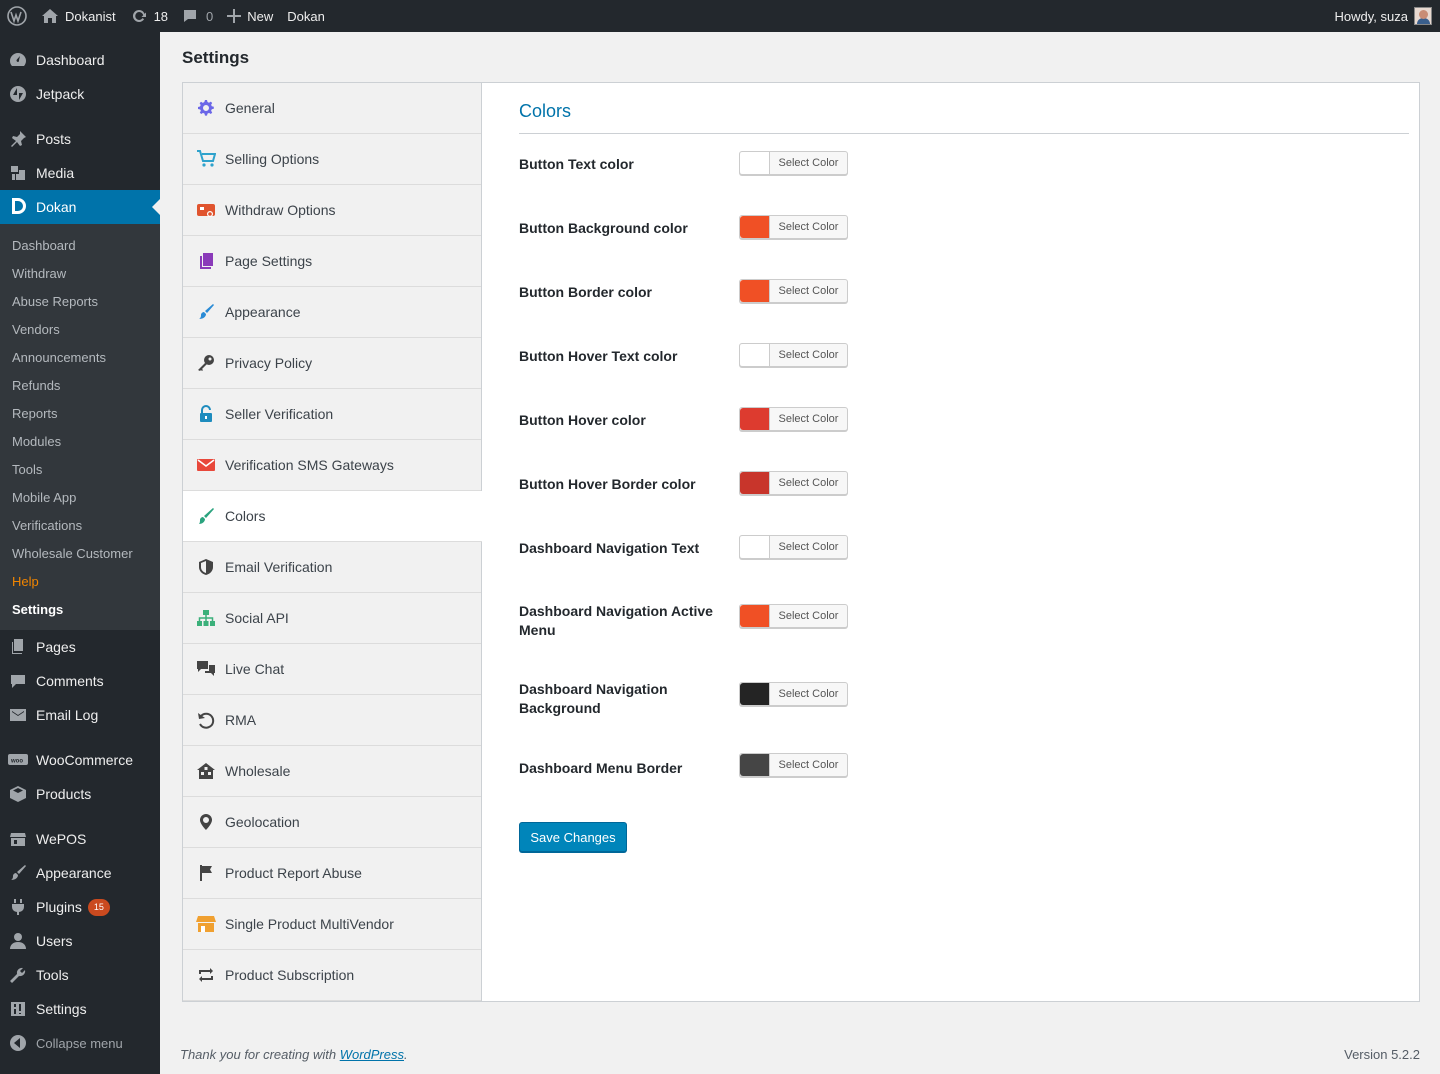 The image size is (1440, 1074). I want to click on menu-appearance: Appearance, so click(80, 873).